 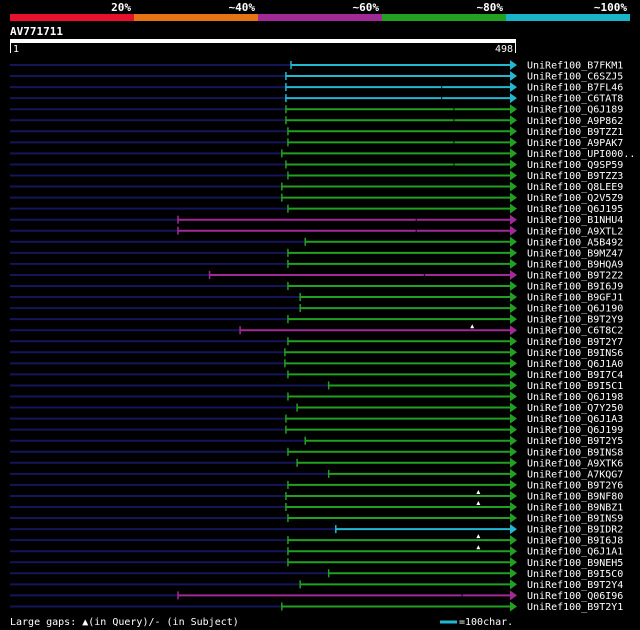 What do you see at coordinates (575, 408) in the screenshot?
I see `hit-label: UniRef100_Q7Y250` at bounding box center [575, 408].